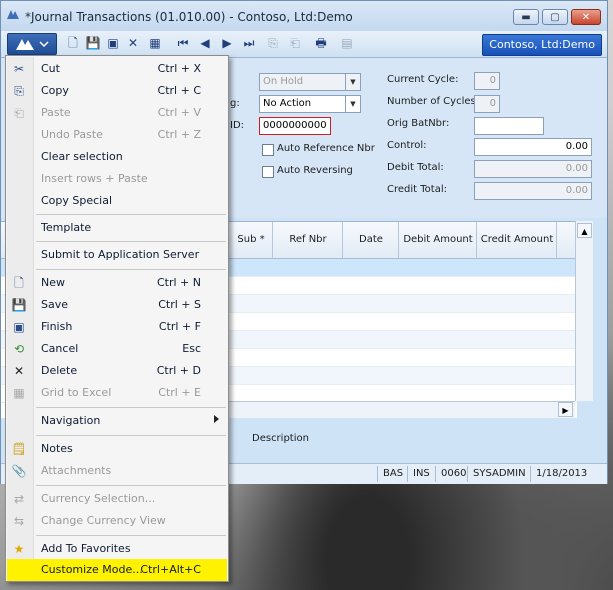  Describe the element at coordinates (117, 179) in the screenshot. I see `menu-item-insert-rows-paste: Insert rows + Paste` at that location.